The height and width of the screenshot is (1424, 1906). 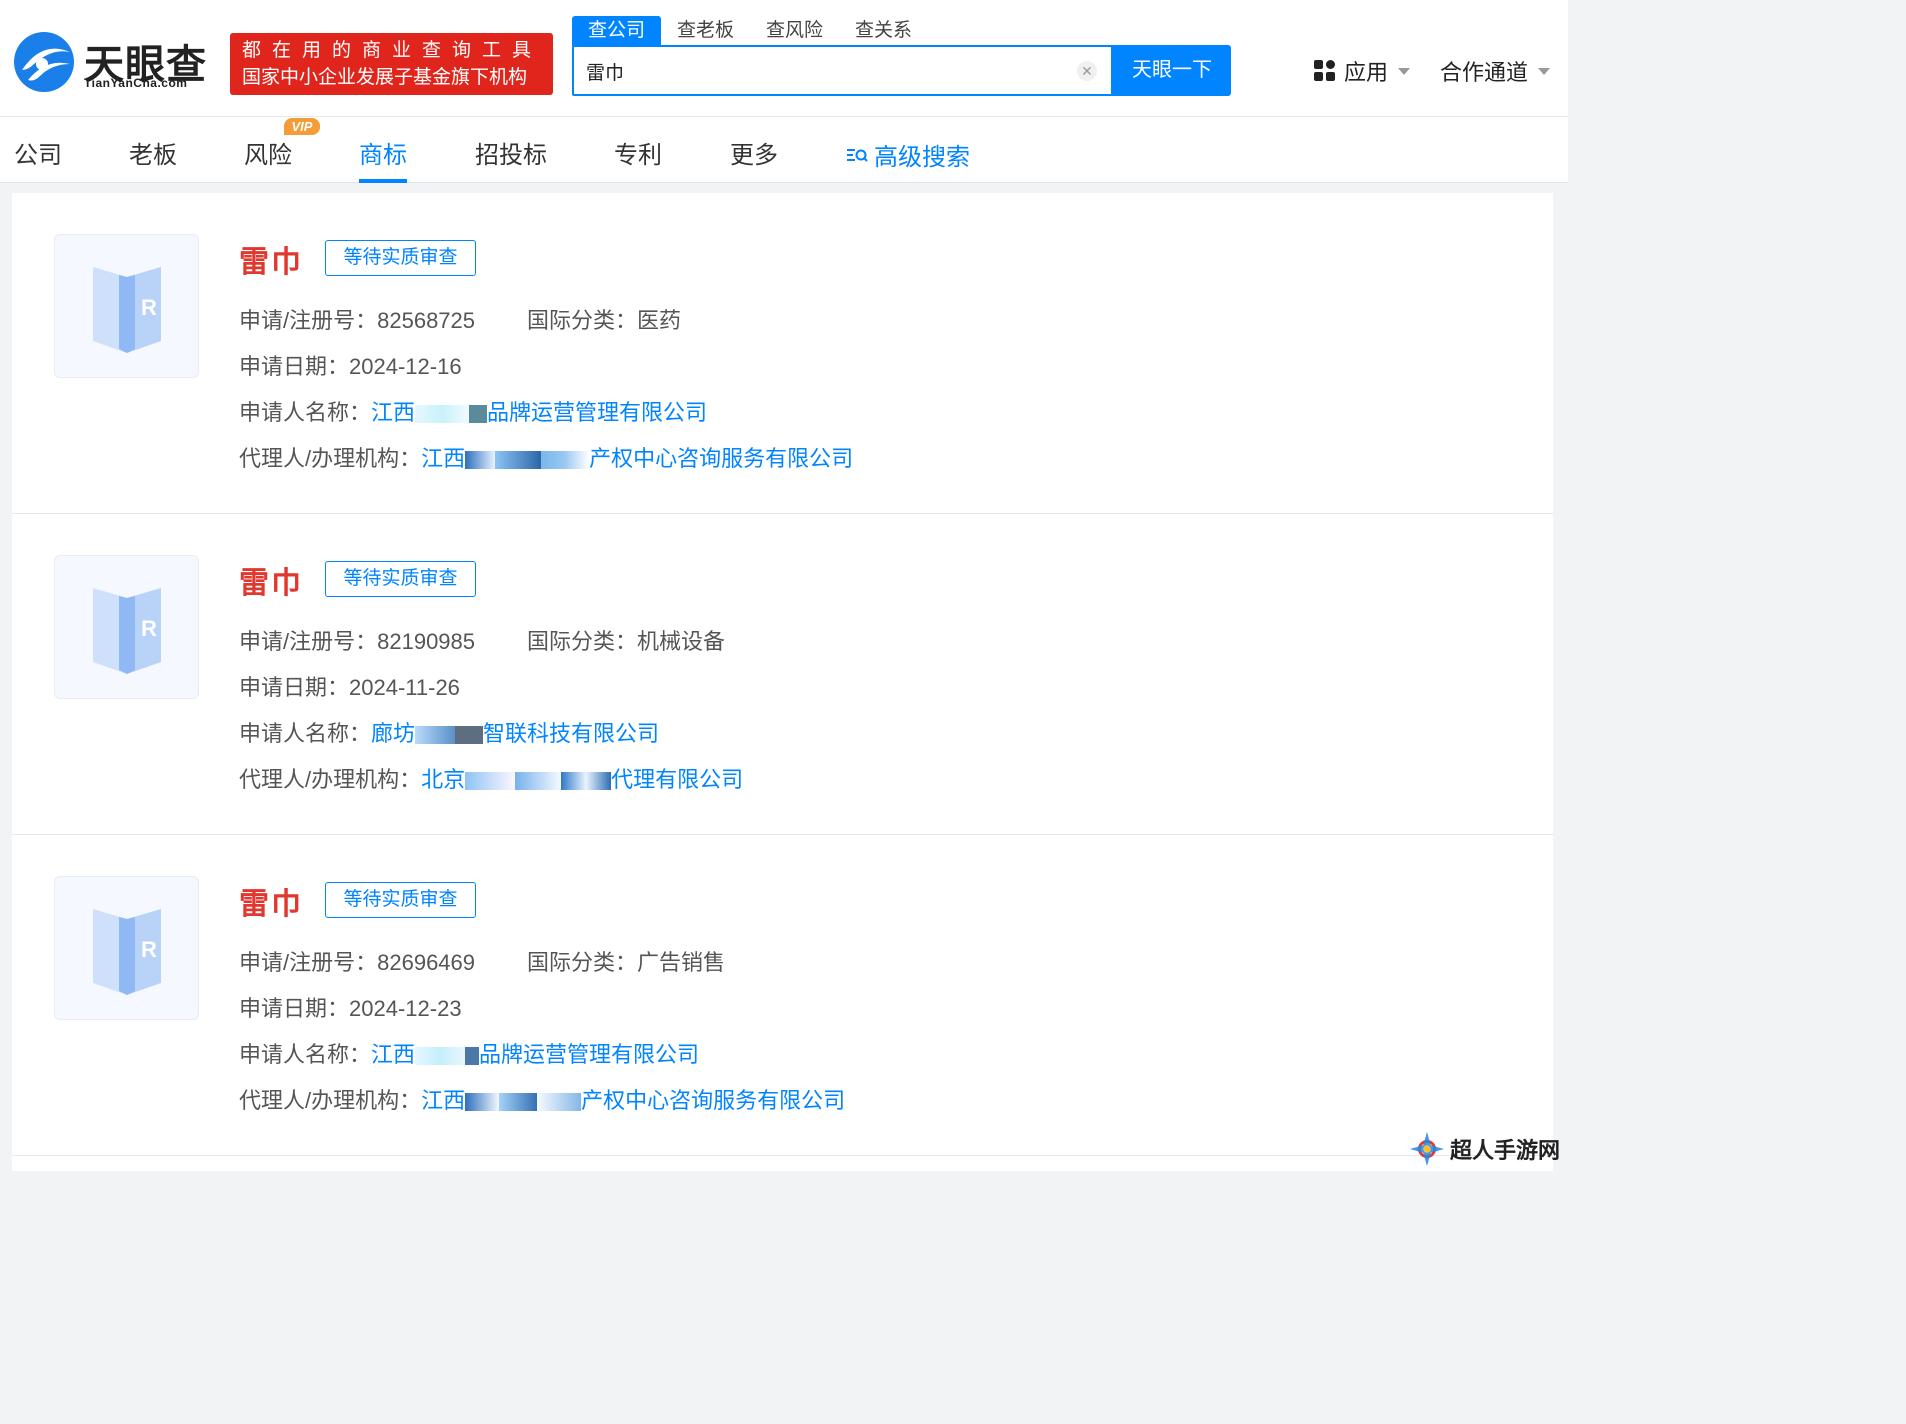 I want to click on apply-date-row: 申请日期：2024-11-26, so click(x=349, y=686).